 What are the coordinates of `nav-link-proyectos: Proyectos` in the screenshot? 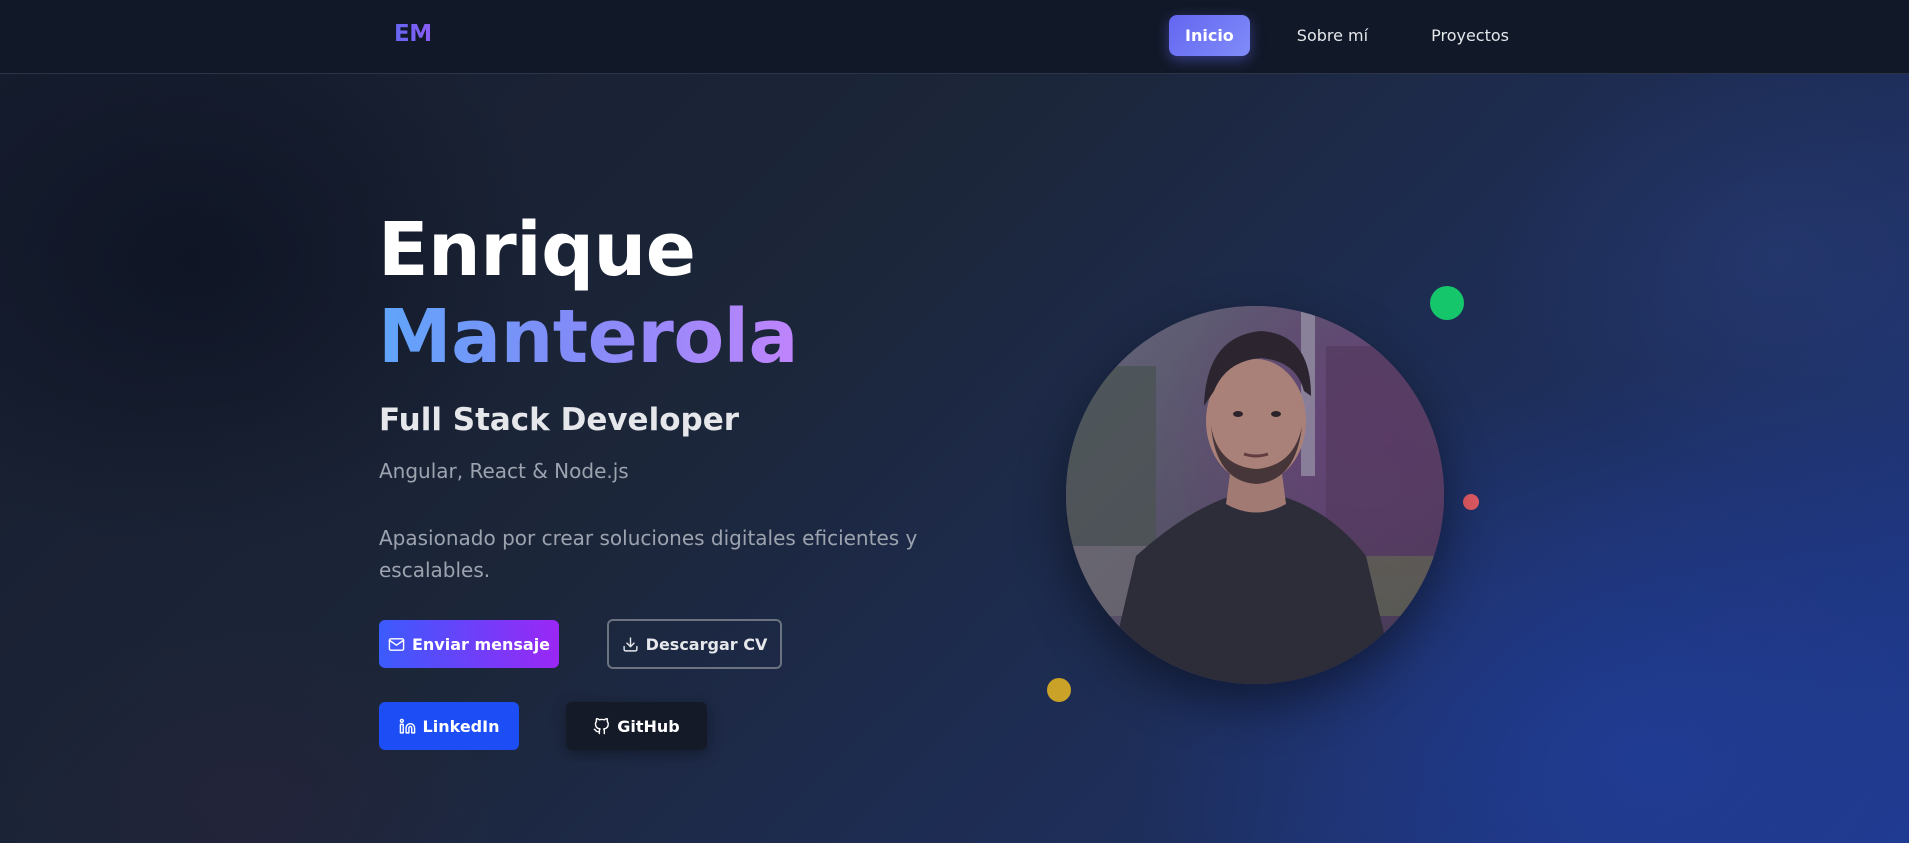 It's located at (1470, 35).